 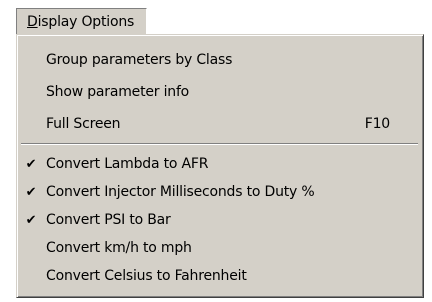 What do you see at coordinates (219, 220) in the screenshot?
I see `menu-item-convert-psi-bar: ✔ Convert PSI to Bar` at bounding box center [219, 220].